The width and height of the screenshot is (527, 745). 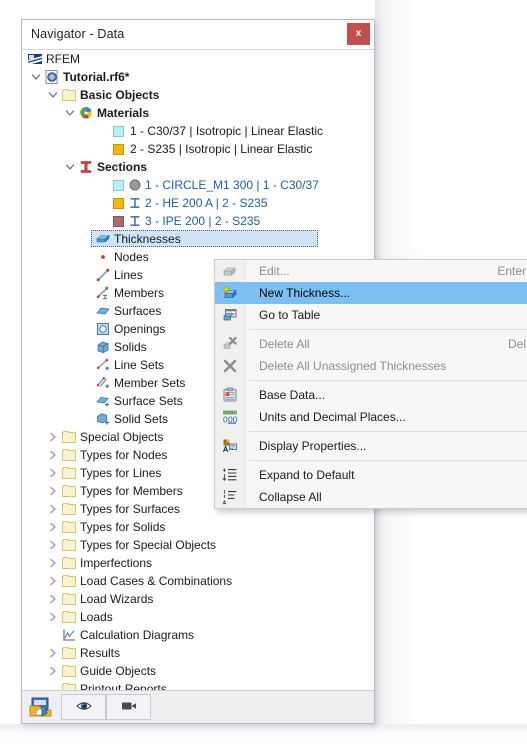 I want to click on tree-item-tutorial-rf6: Tutorial.rf6*, so click(x=198, y=77).